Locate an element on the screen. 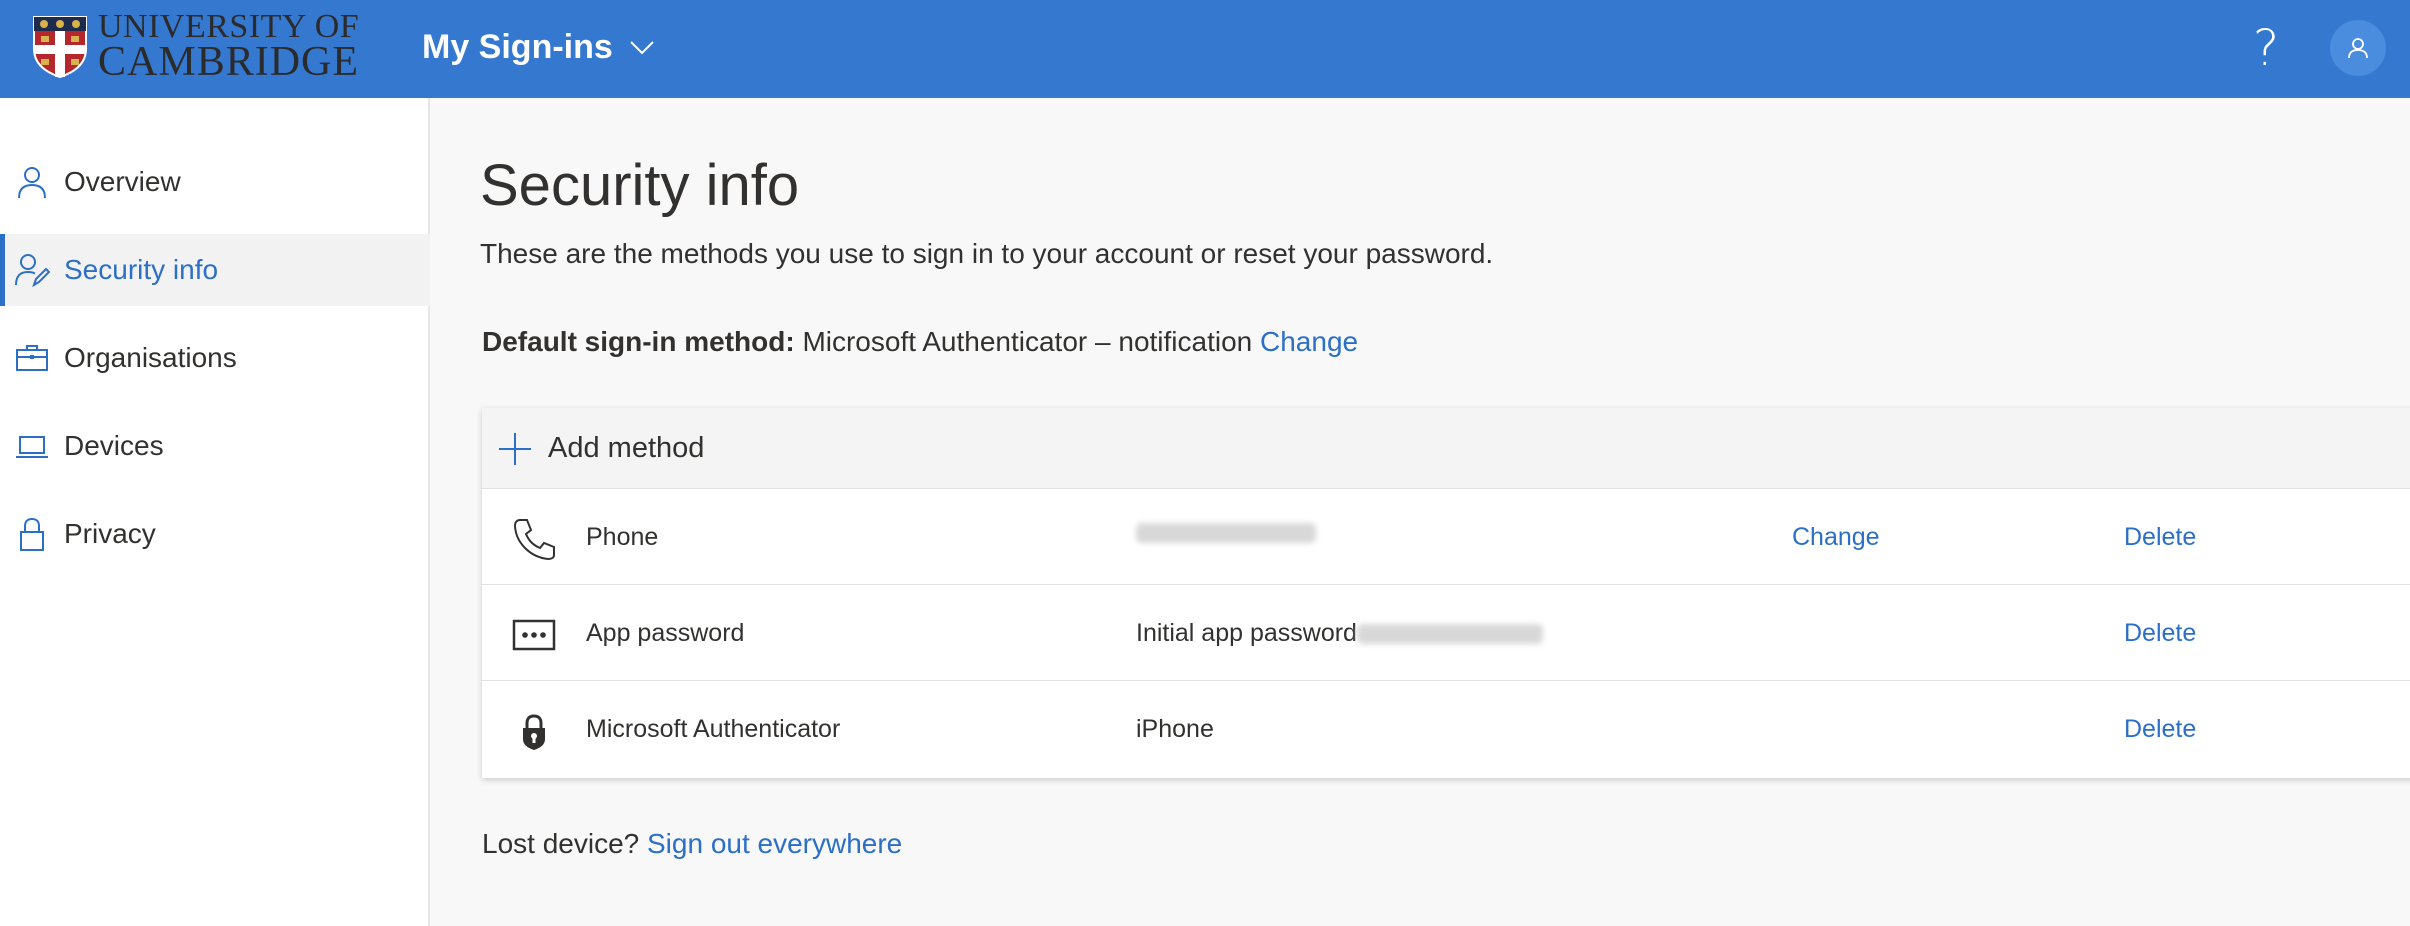 Image resolution: width=2410 pixels, height=926 pixels. laptop-icon is located at coordinates (32, 447).